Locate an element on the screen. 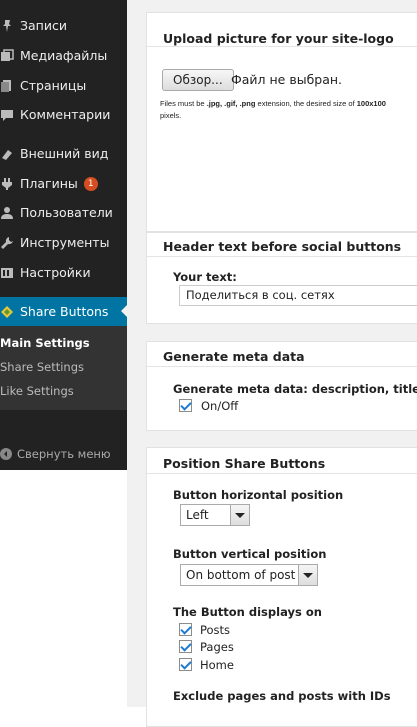 This screenshot has height=727, width=417. horizontal-position-select: Left is located at coordinates (215, 515).